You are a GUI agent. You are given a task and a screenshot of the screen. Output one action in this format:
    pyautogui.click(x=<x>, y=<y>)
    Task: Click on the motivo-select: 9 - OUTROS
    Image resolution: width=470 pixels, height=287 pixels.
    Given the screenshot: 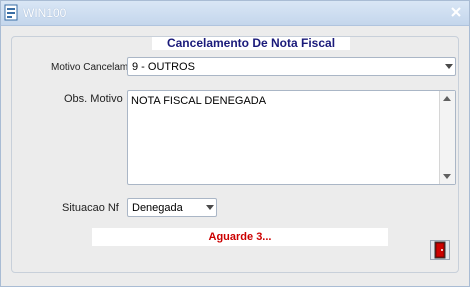 What is the action you would take?
    pyautogui.click(x=291, y=66)
    